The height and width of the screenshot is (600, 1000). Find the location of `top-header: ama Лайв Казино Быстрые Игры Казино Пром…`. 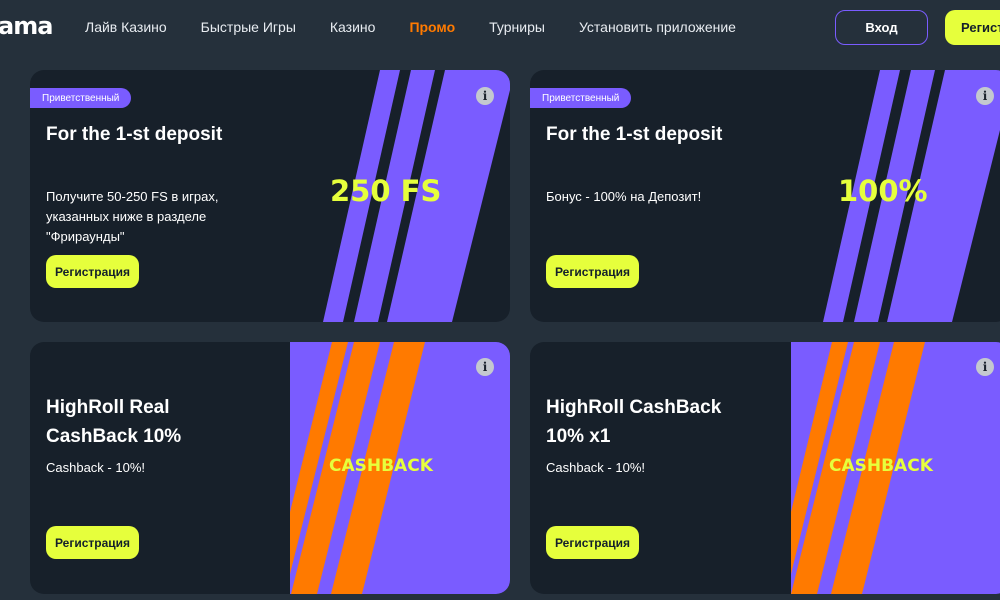

top-header: ama Лайв Казино Быстрые Игры Казино Пром… is located at coordinates (500, 28).